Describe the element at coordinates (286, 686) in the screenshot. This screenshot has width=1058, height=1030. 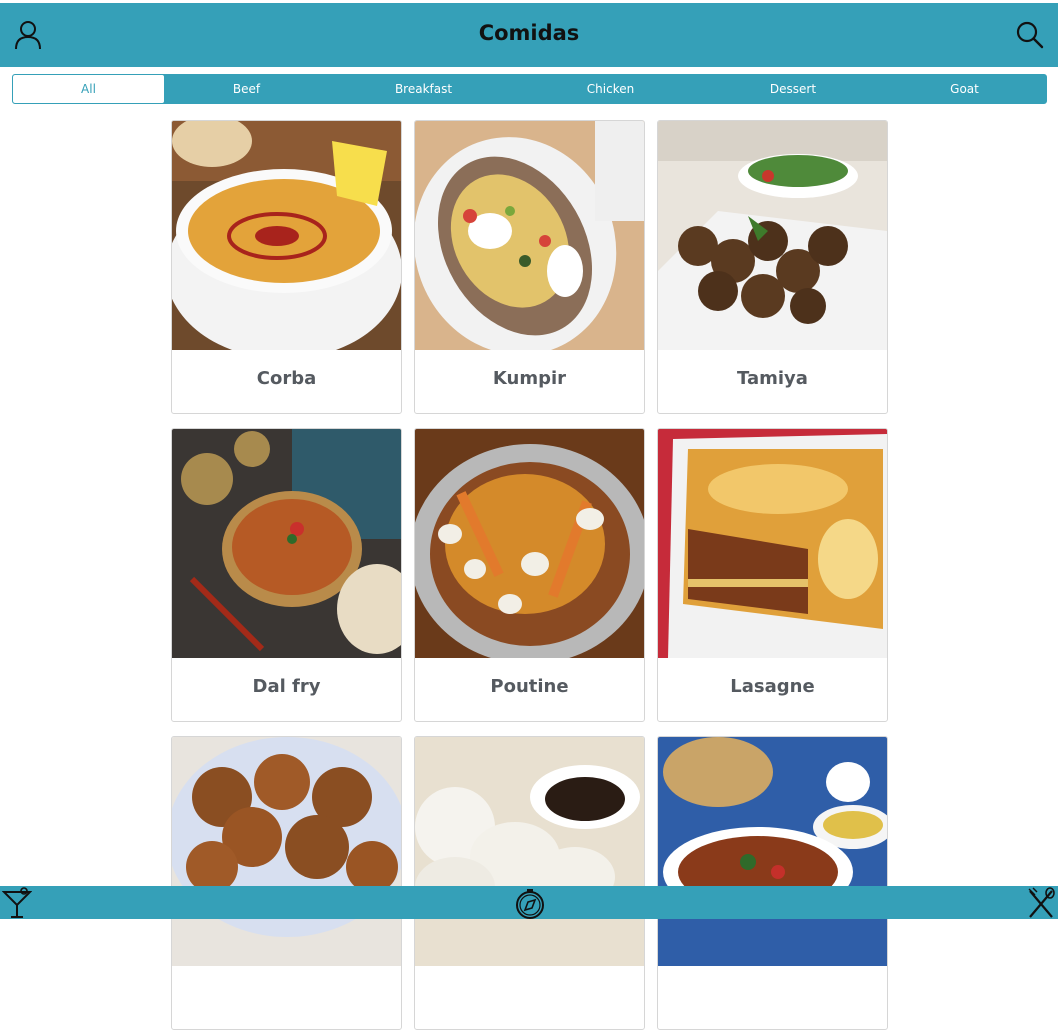
I see `recipe-name: Dal fry` at that location.